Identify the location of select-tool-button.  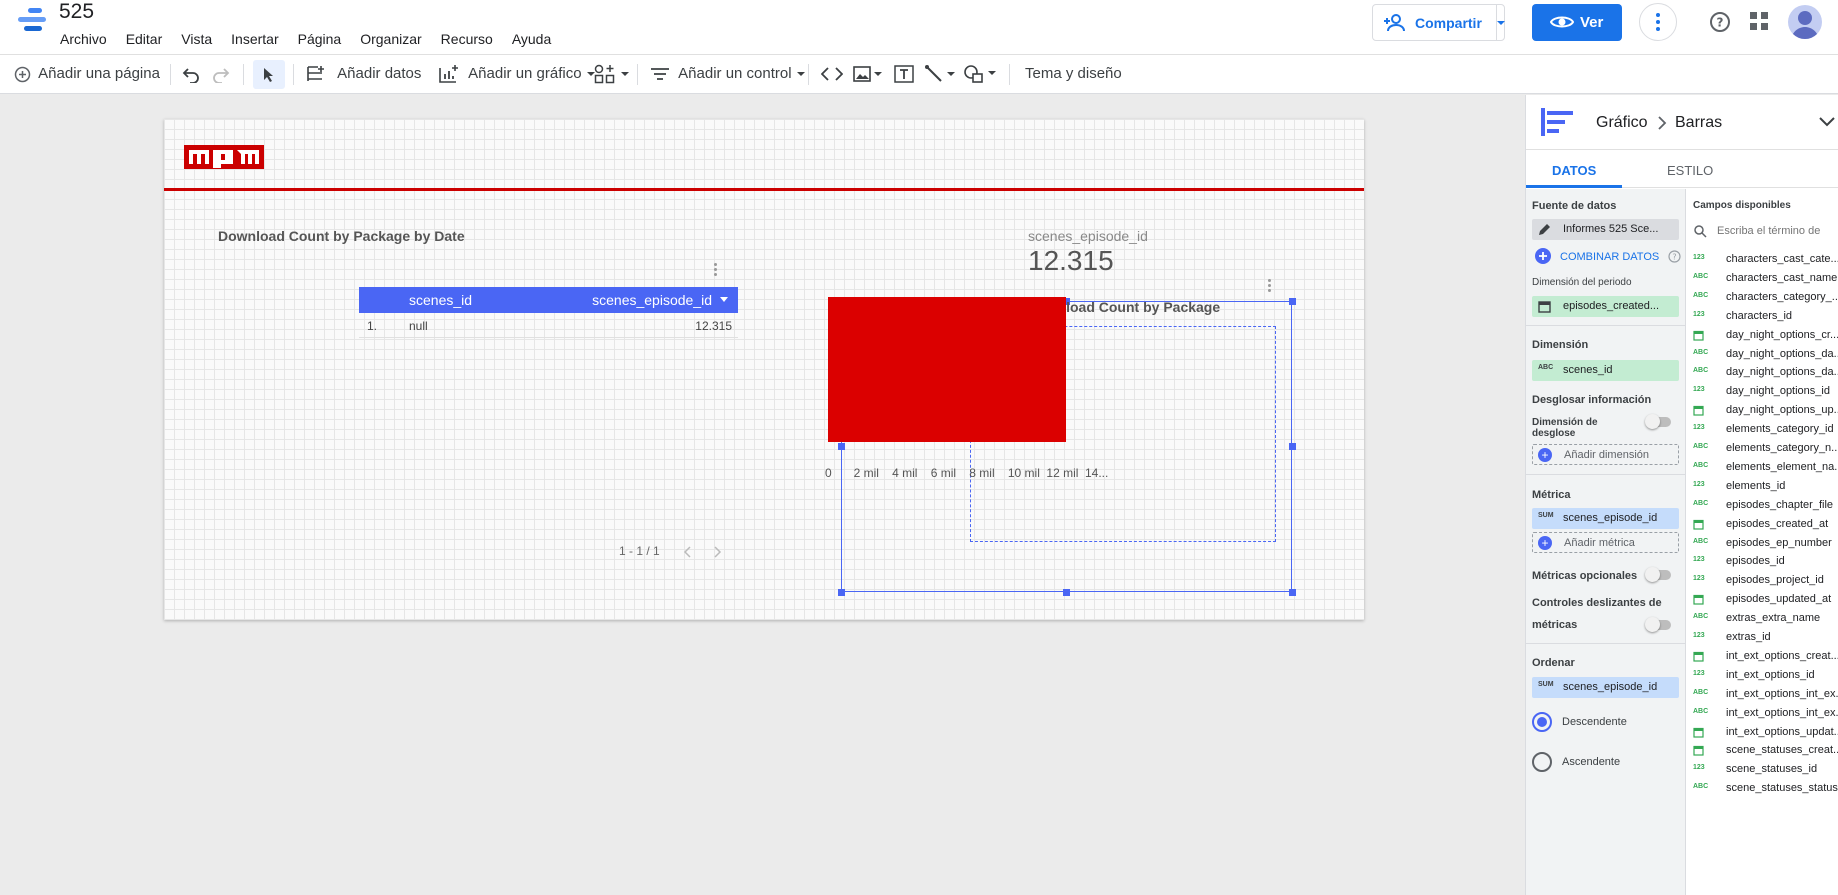
(269, 74).